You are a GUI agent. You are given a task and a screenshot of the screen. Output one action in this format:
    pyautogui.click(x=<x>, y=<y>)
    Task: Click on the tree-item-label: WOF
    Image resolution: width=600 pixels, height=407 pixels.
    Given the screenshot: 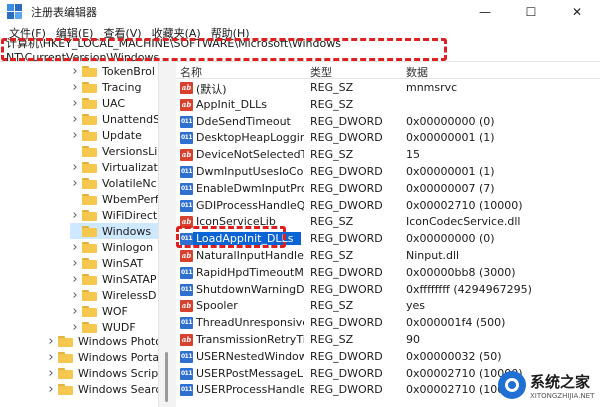 What is the action you would take?
    pyautogui.click(x=115, y=311)
    